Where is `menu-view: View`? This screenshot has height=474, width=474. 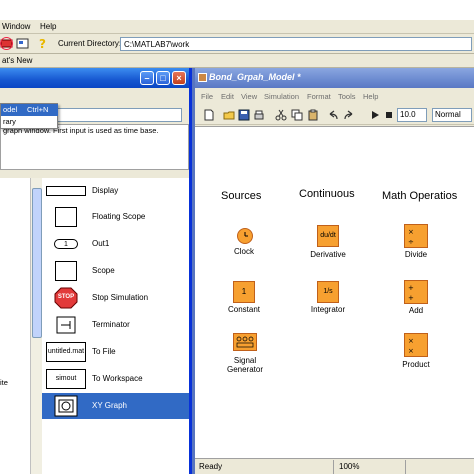
menu-view: View is located at coordinates (249, 96).